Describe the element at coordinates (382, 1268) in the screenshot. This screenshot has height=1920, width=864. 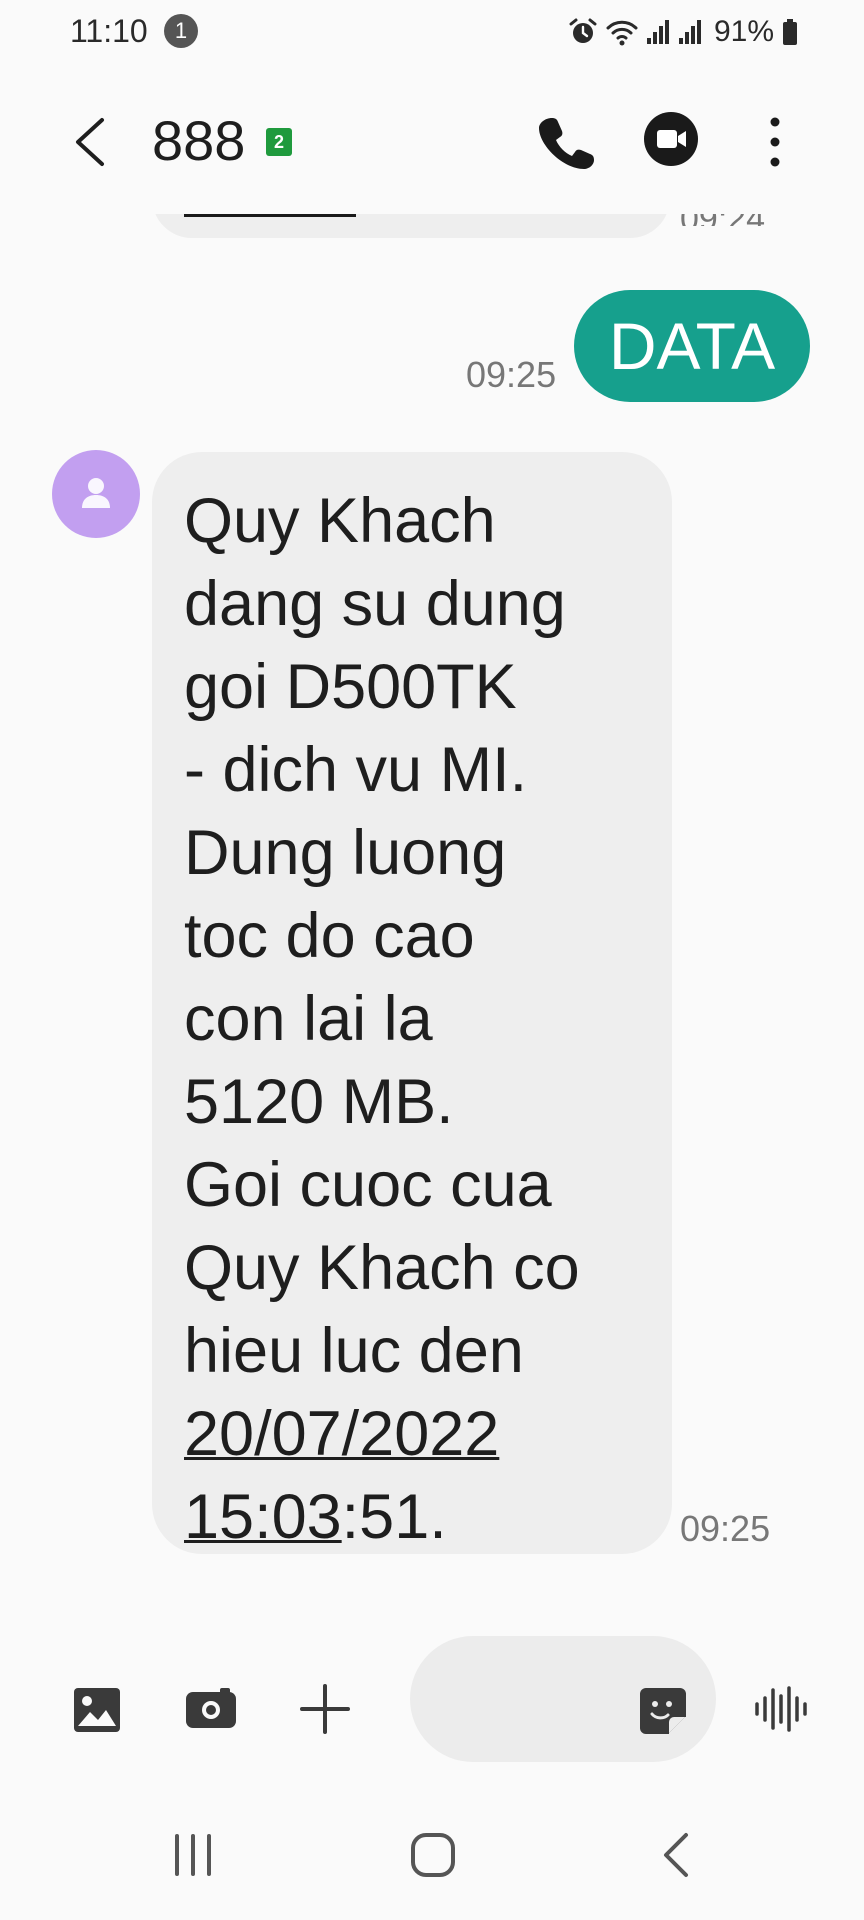
I see `message-line: Quy Khach co` at that location.